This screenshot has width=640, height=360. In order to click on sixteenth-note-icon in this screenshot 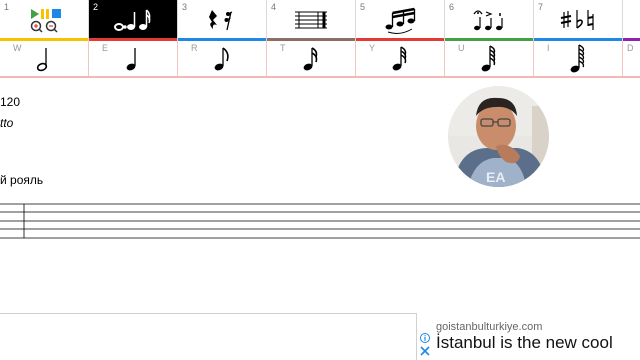, I will do `click(310, 59)`.